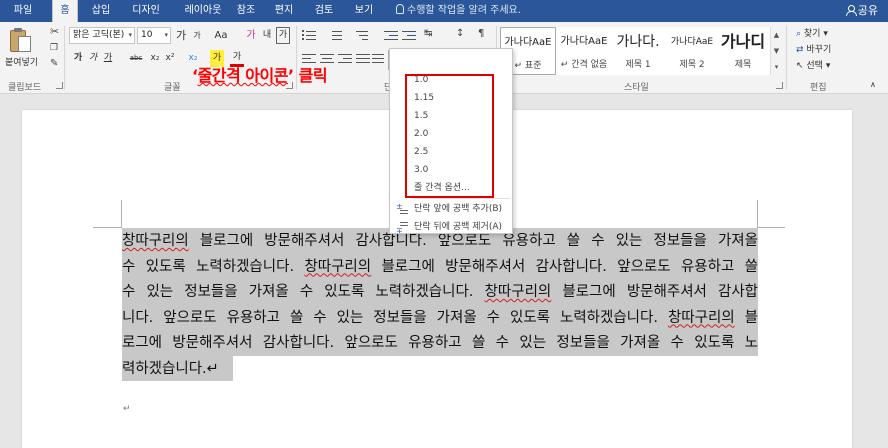 Image resolution: width=888 pixels, height=448 pixels. Describe the element at coordinates (464, 10) in the screenshot. I see `tell-me-text: 수행할 작업을 알려 주세요.` at that location.